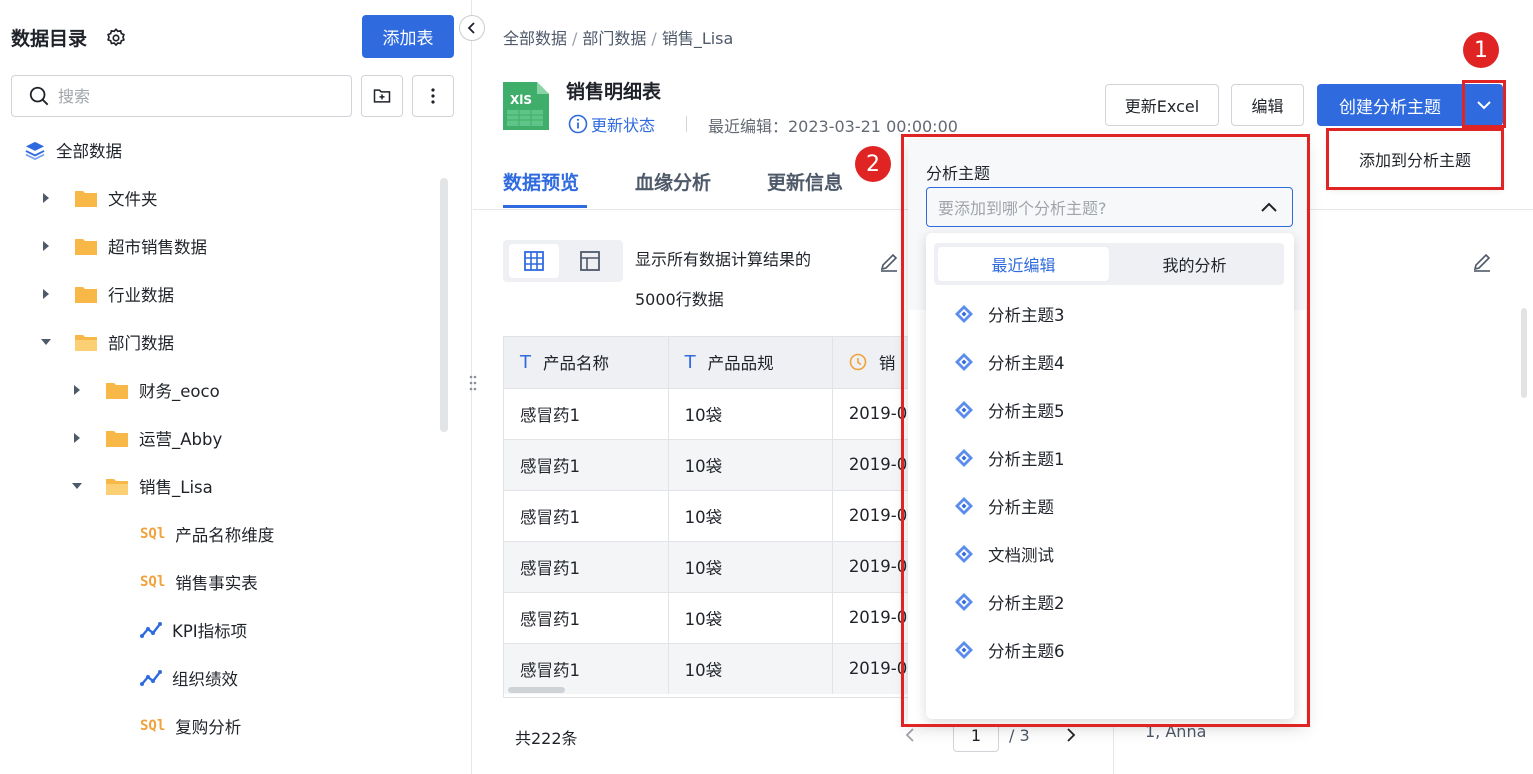 This screenshot has height=774, width=1533. I want to click on excel-file-icon: XlS, so click(526, 106).